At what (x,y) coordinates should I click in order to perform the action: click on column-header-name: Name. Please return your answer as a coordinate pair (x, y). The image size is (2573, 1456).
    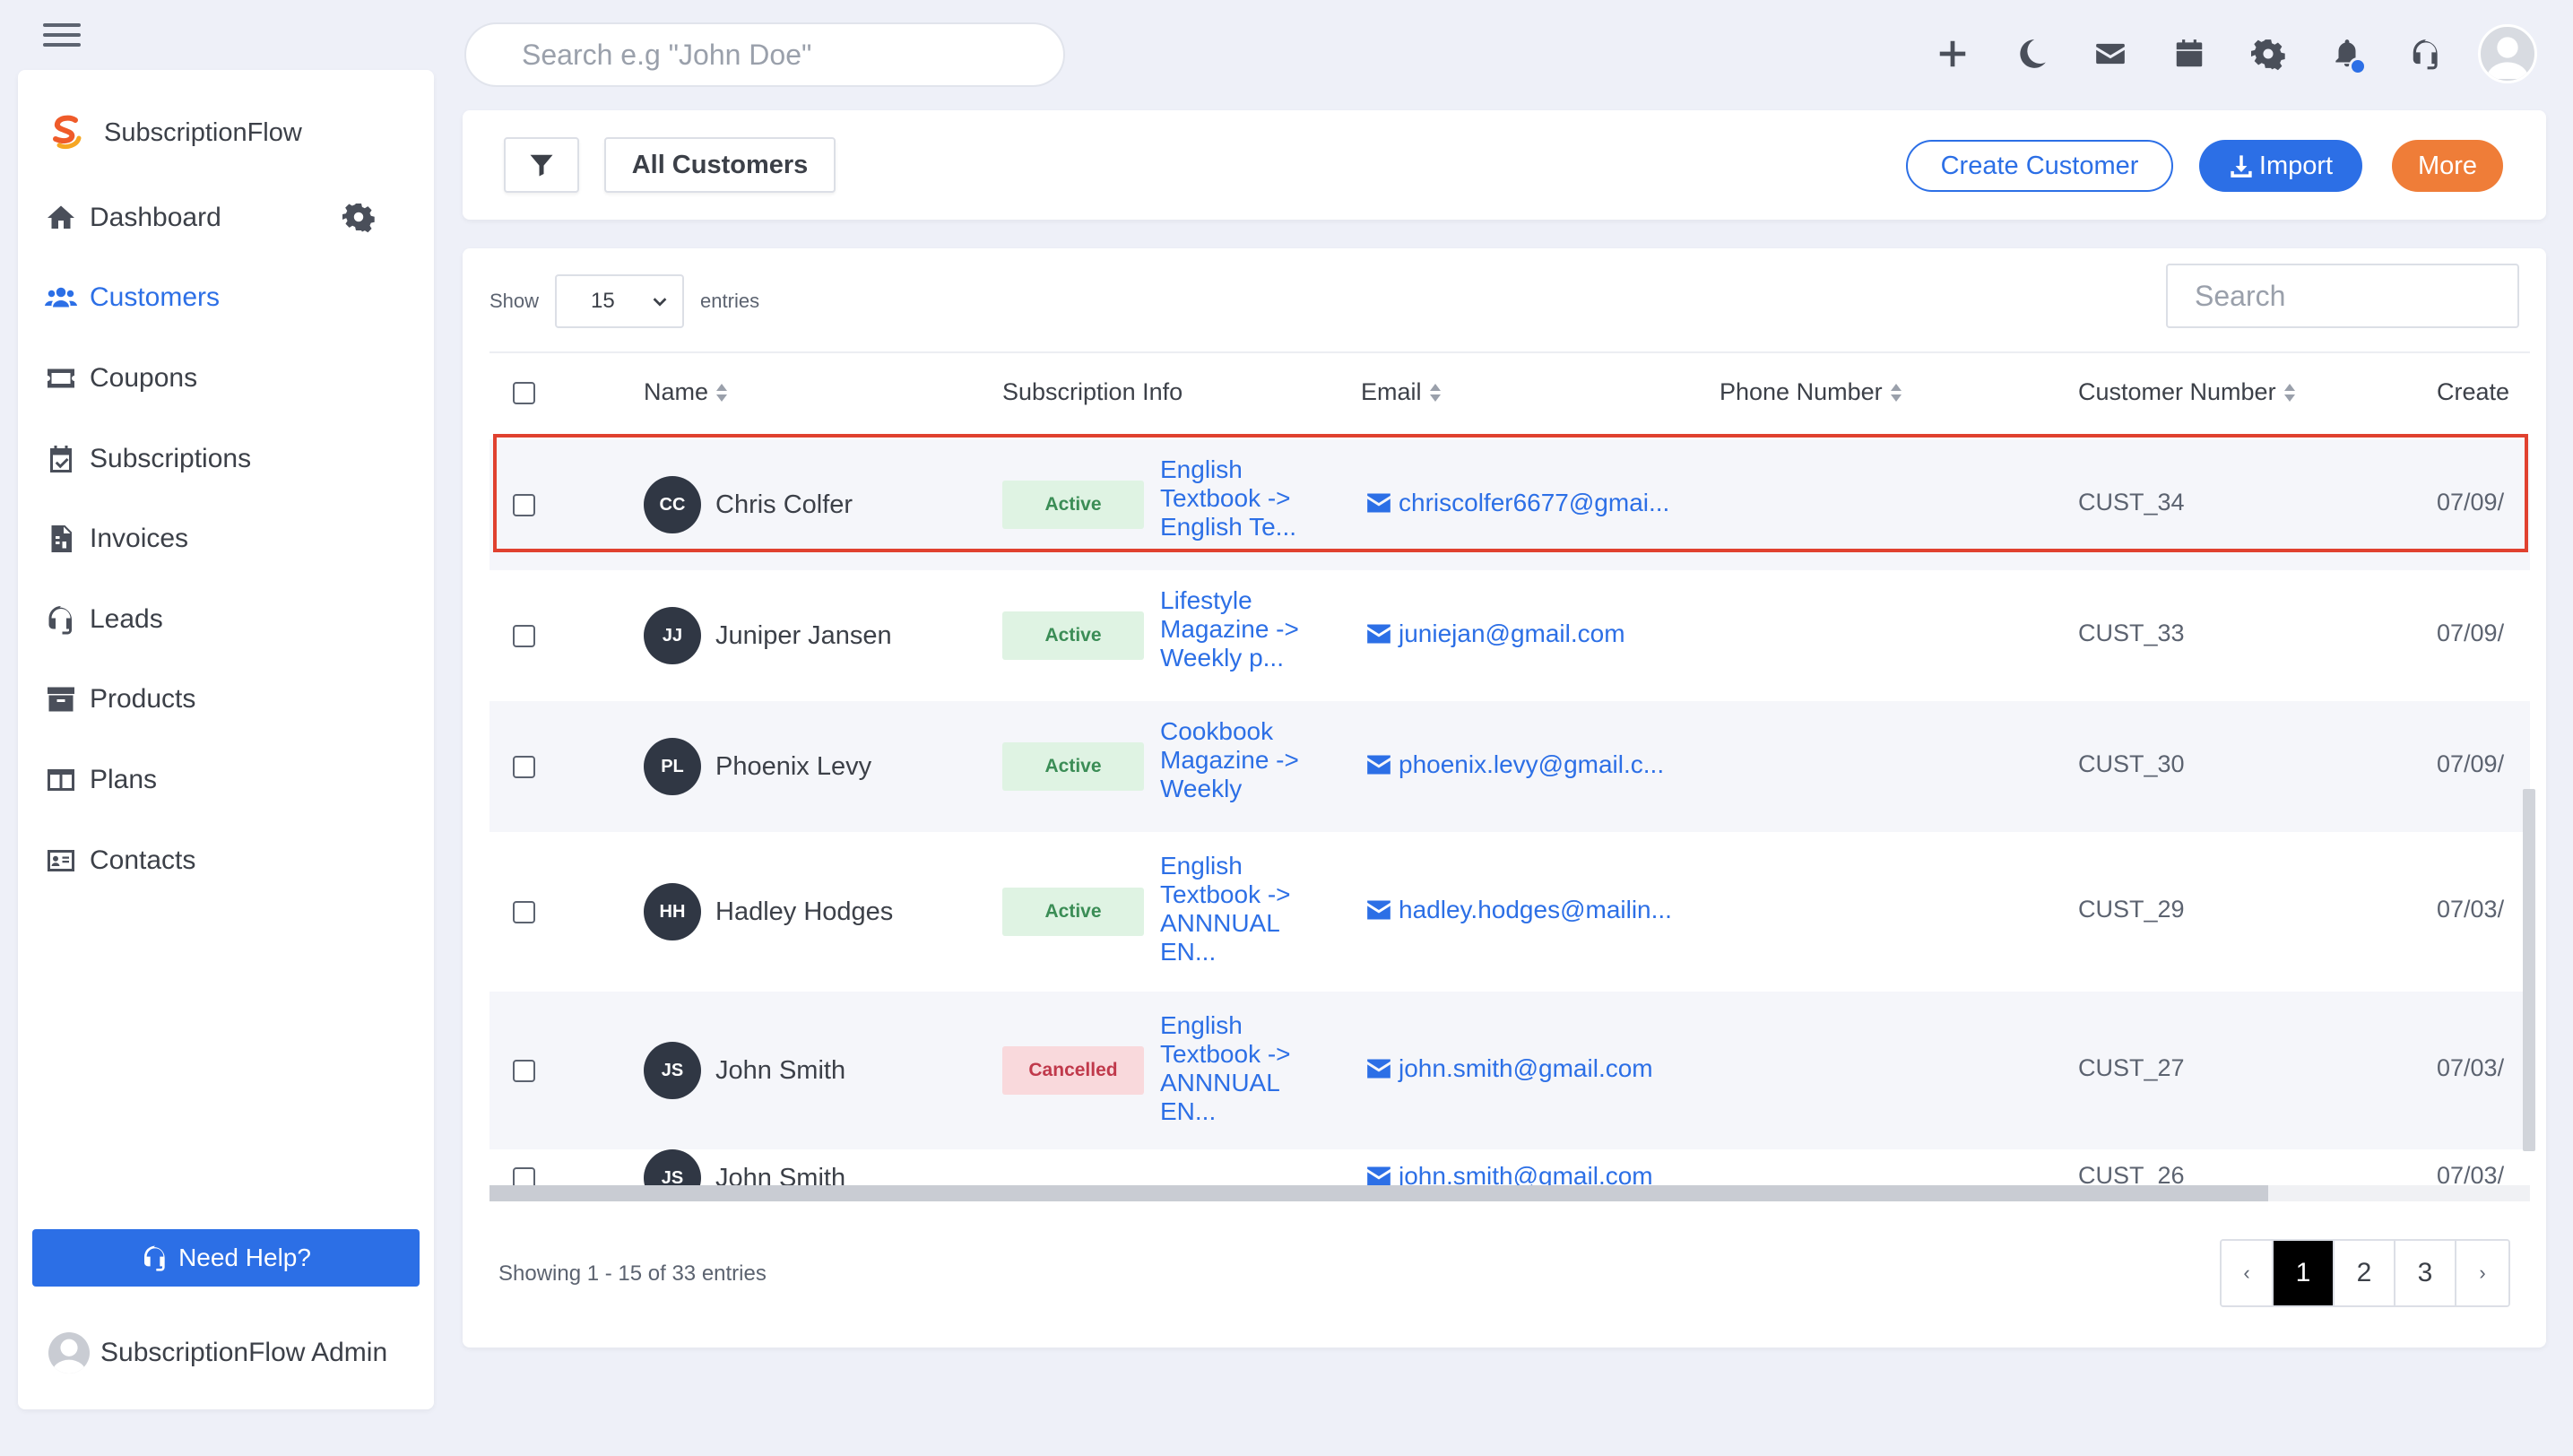
    Looking at the image, I should click on (686, 392).